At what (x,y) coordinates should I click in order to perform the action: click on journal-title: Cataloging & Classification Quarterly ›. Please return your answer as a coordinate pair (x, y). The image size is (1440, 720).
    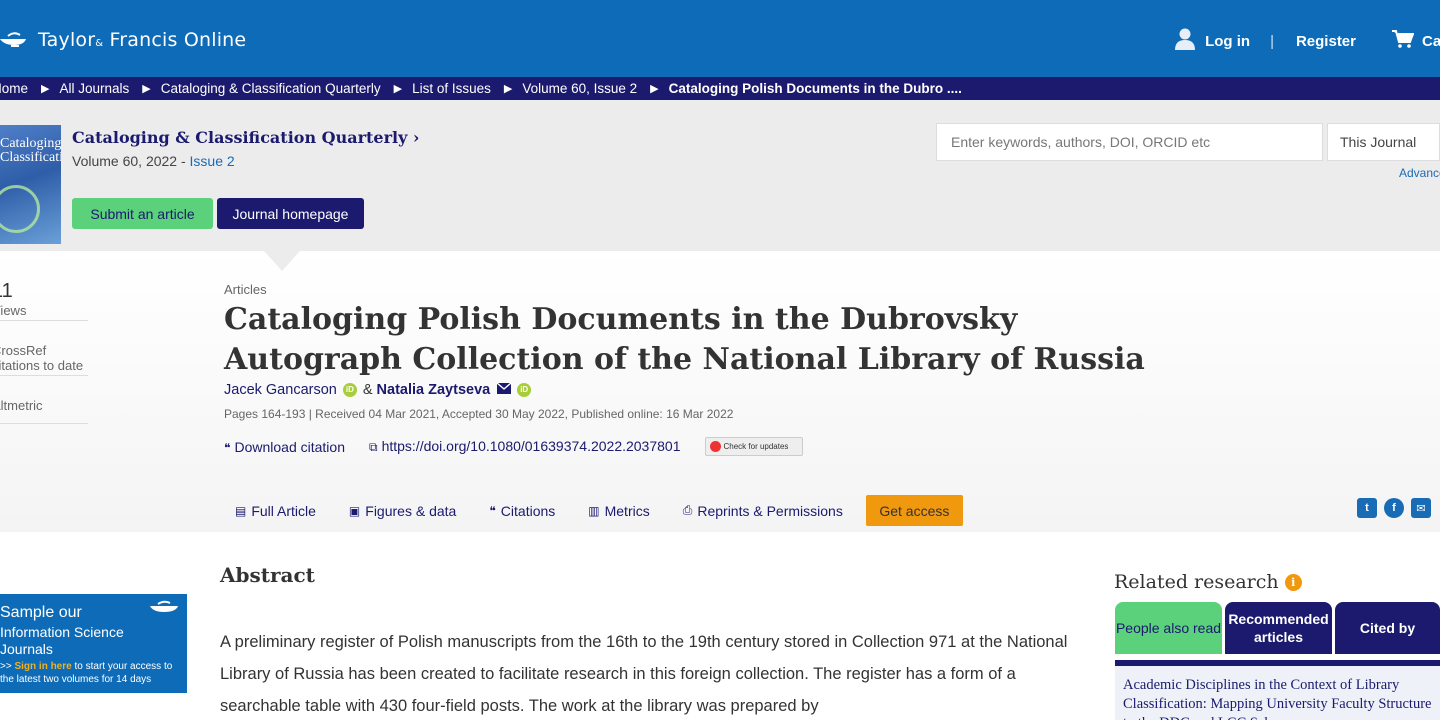
    Looking at the image, I should click on (245, 137).